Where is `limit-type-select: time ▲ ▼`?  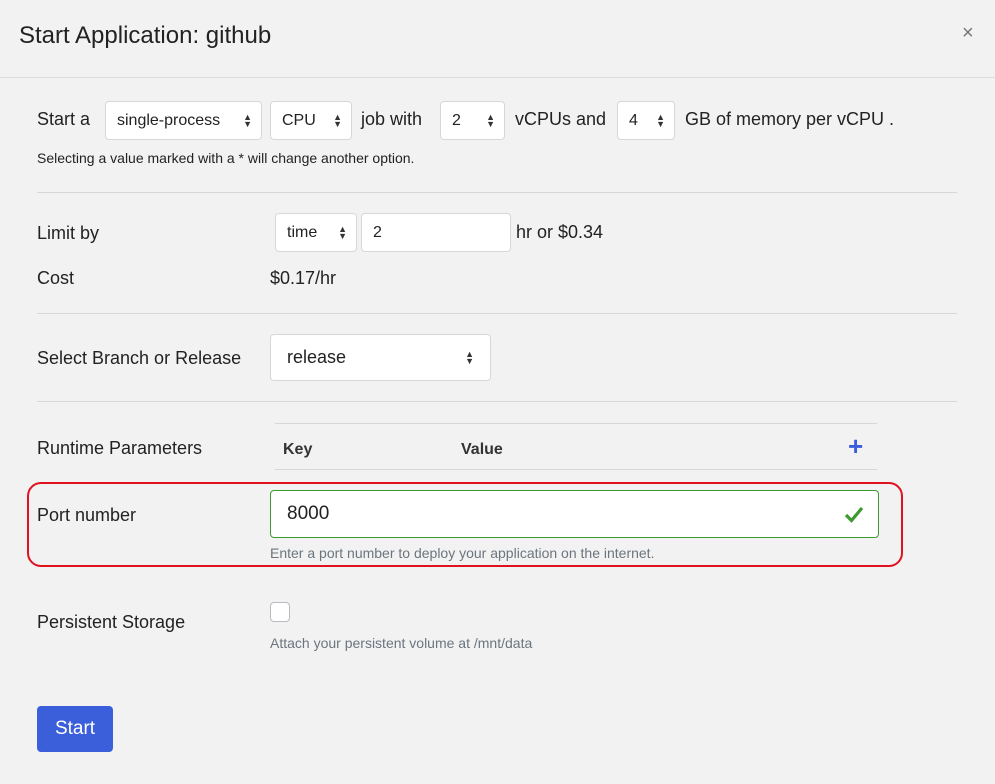 limit-type-select: time ▲ ▼ is located at coordinates (316, 232).